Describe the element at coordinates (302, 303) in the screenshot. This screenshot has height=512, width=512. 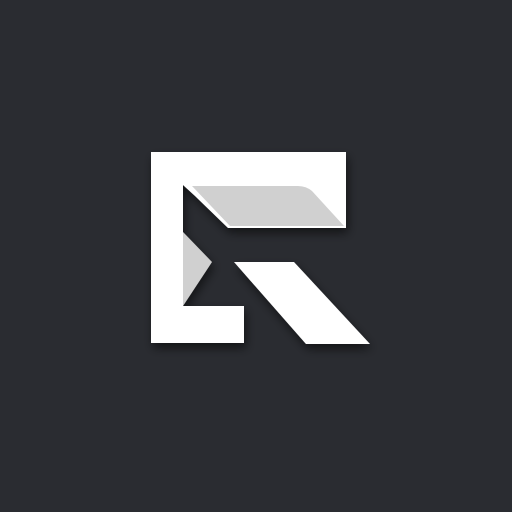
I see `r-leg-shape` at that location.